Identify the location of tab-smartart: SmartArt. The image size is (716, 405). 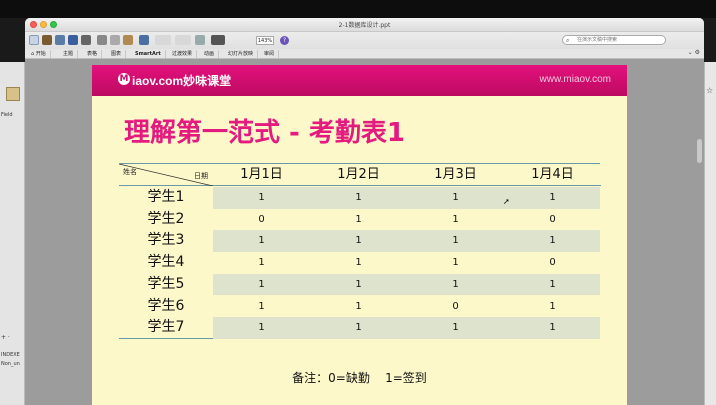
(148, 54).